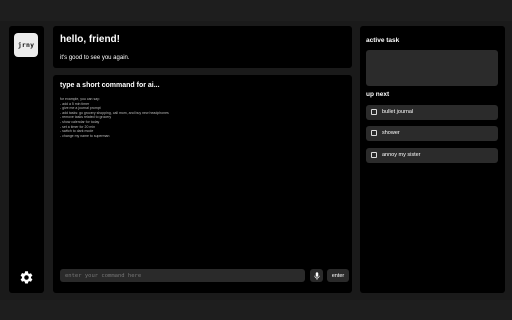 This screenshot has width=512, height=320. What do you see at coordinates (90, 39) in the screenshot?
I see `greeting-title: hello, friend!` at bounding box center [90, 39].